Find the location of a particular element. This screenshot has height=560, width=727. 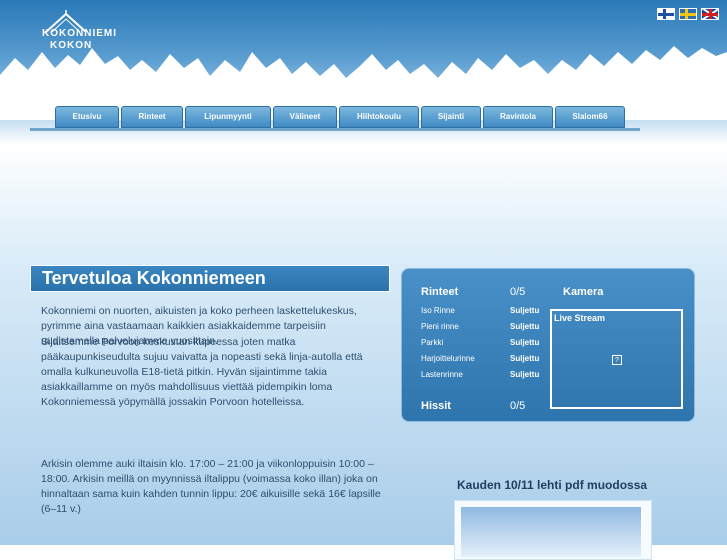

slope-row: Pieni rinne Suljettu is located at coordinates (486, 328).